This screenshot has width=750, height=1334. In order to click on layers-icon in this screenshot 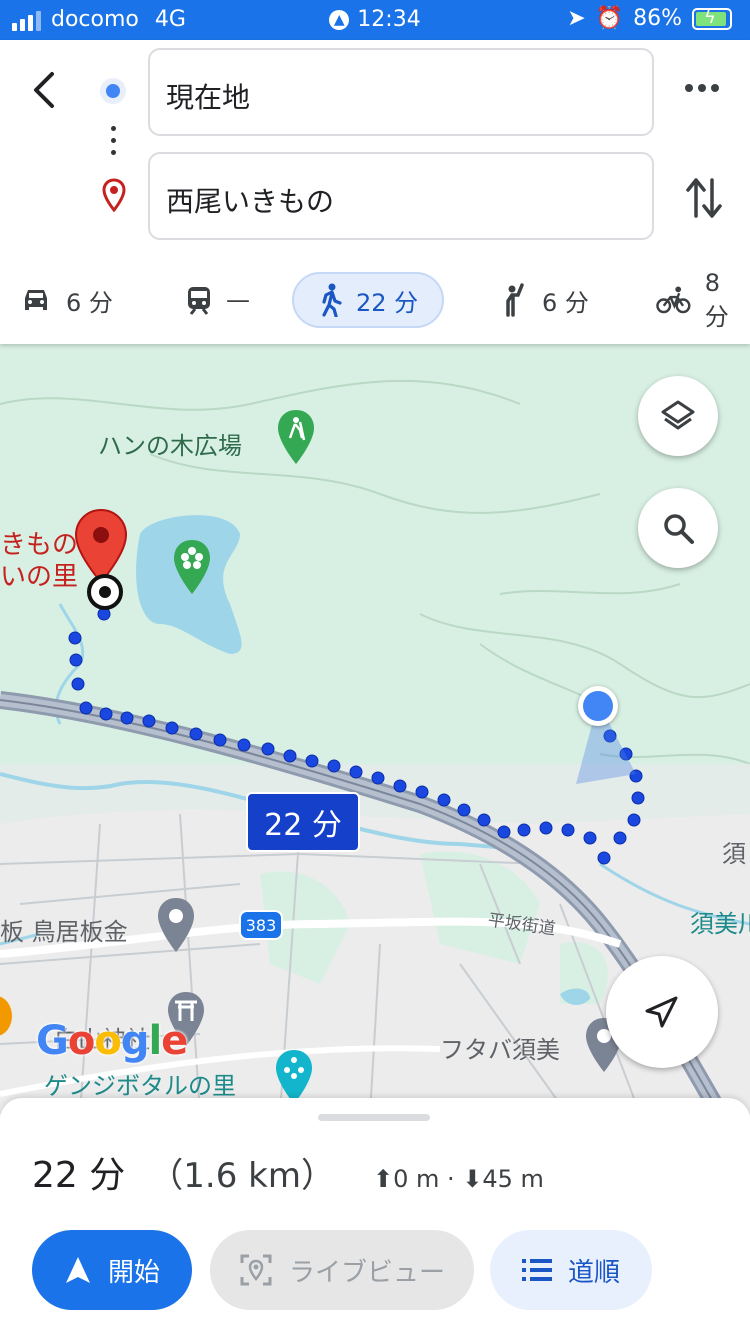, I will do `click(678, 415)`.